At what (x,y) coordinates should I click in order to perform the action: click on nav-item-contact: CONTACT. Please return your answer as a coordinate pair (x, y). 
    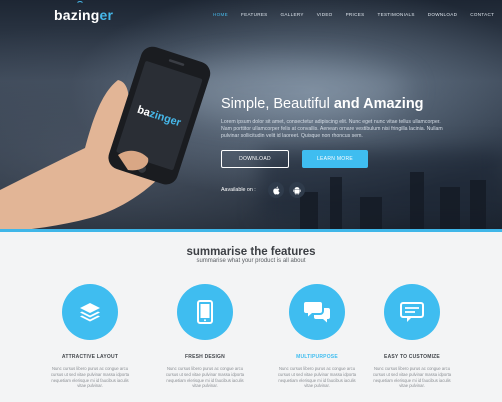
    Looking at the image, I should click on (482, 14).